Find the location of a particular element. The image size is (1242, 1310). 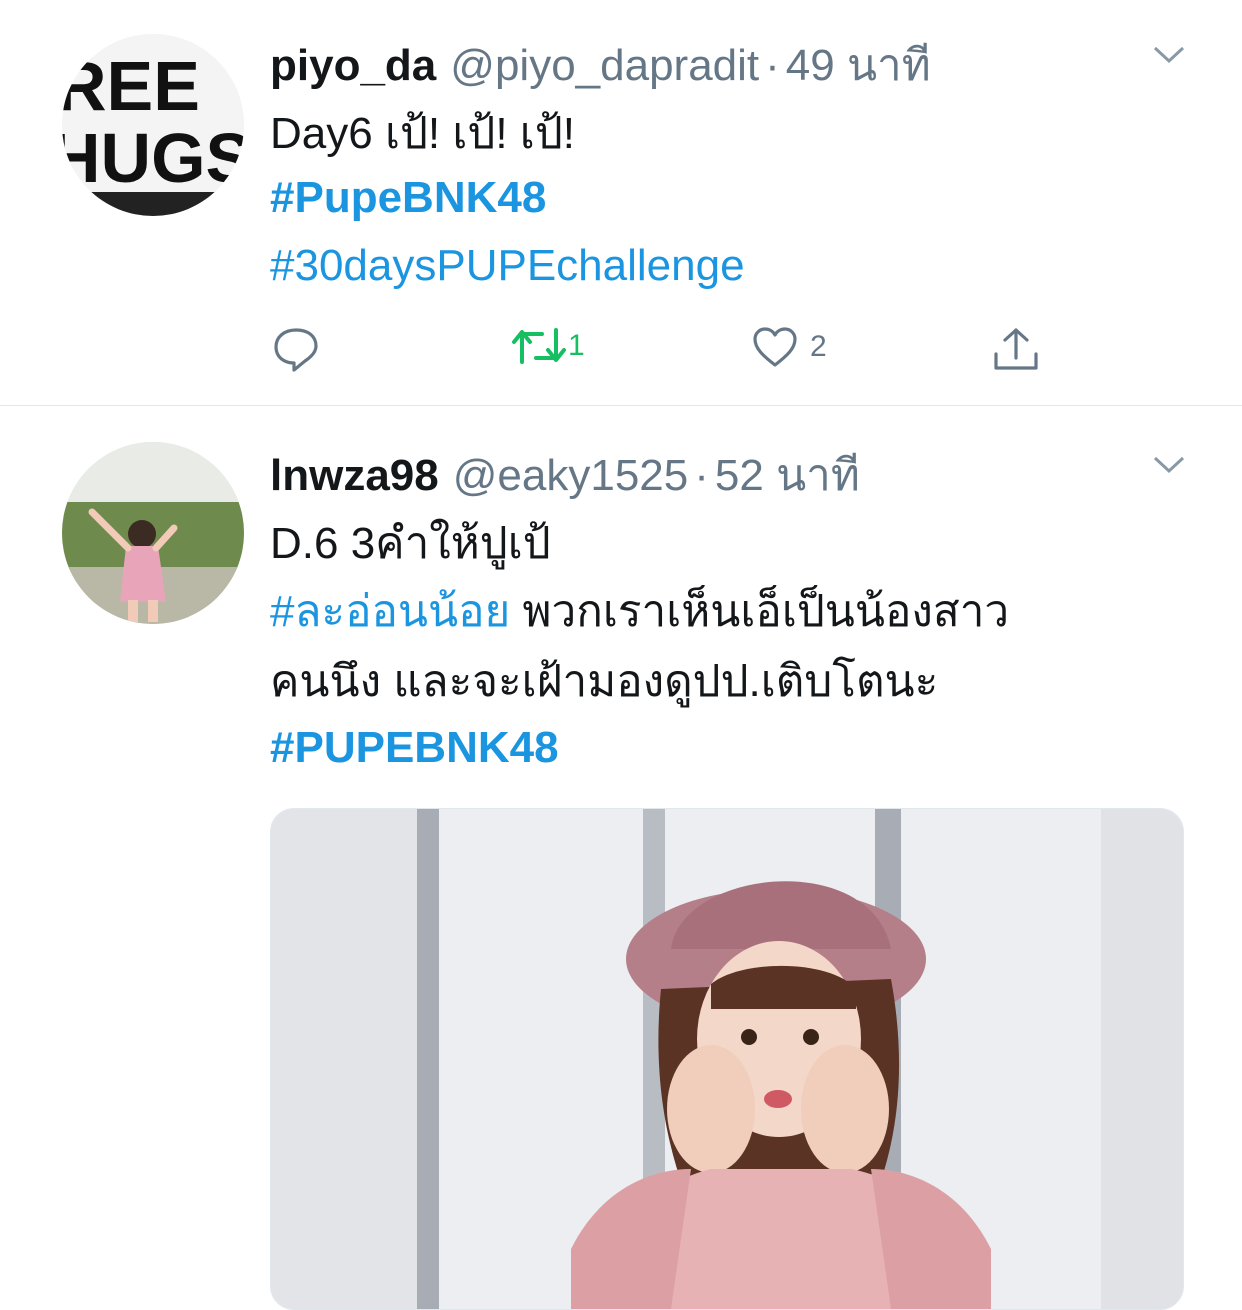

share-upload-icon is located at coordinates (1016, 349).